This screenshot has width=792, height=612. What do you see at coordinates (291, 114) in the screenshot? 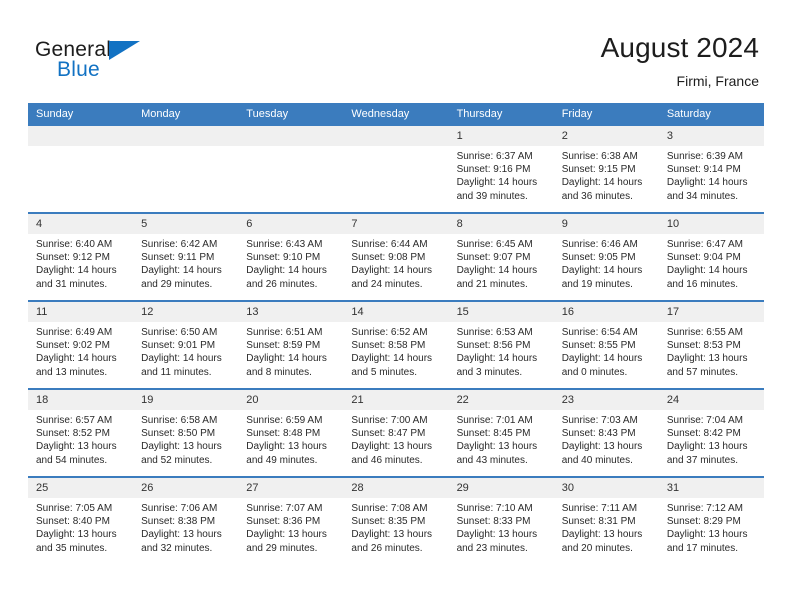
I see `weekday-header-tuesday: Tuesday` at bounding box center [291, 114].